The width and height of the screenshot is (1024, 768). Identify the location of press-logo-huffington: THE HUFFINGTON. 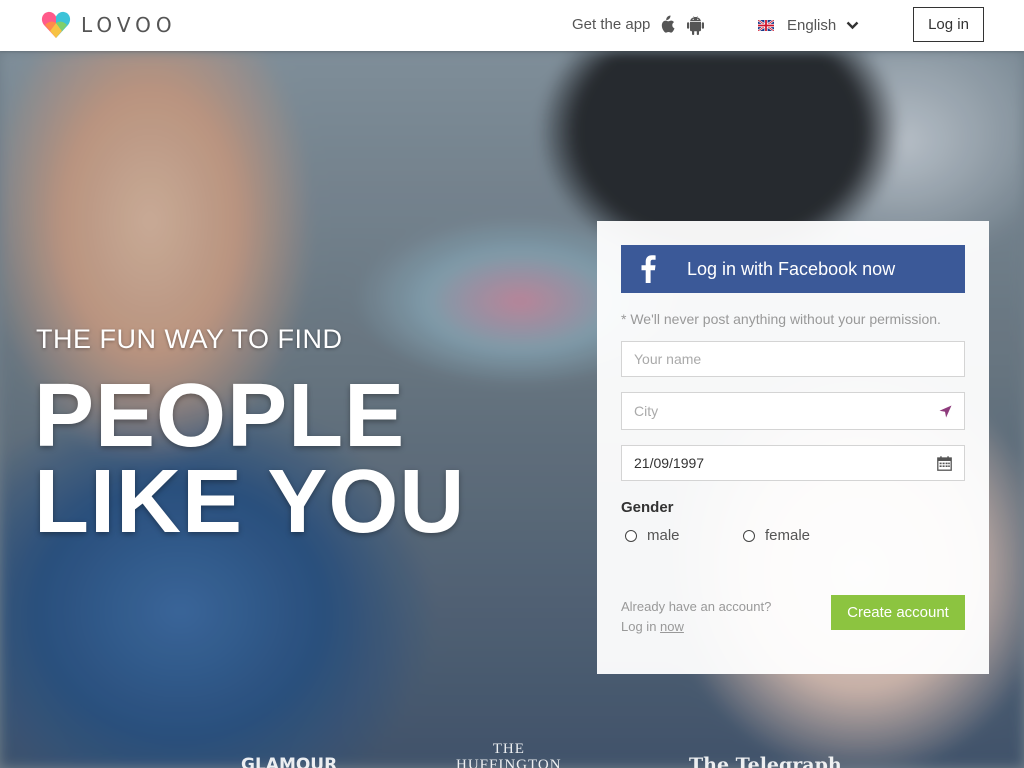
(509, 754).